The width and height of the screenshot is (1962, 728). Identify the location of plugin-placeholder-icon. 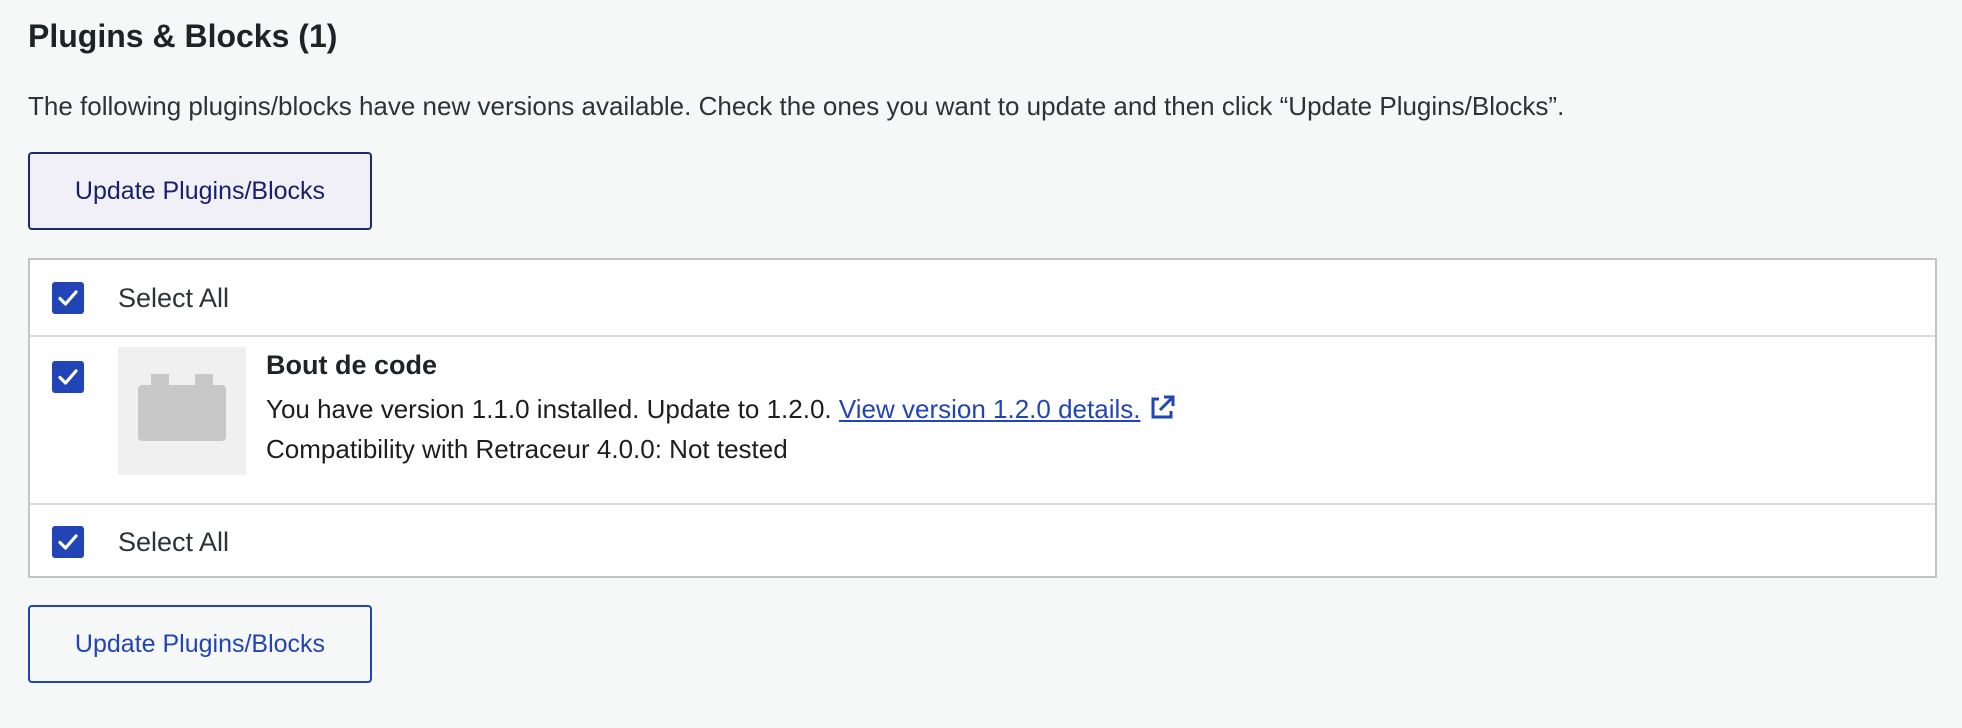
(182, 411).